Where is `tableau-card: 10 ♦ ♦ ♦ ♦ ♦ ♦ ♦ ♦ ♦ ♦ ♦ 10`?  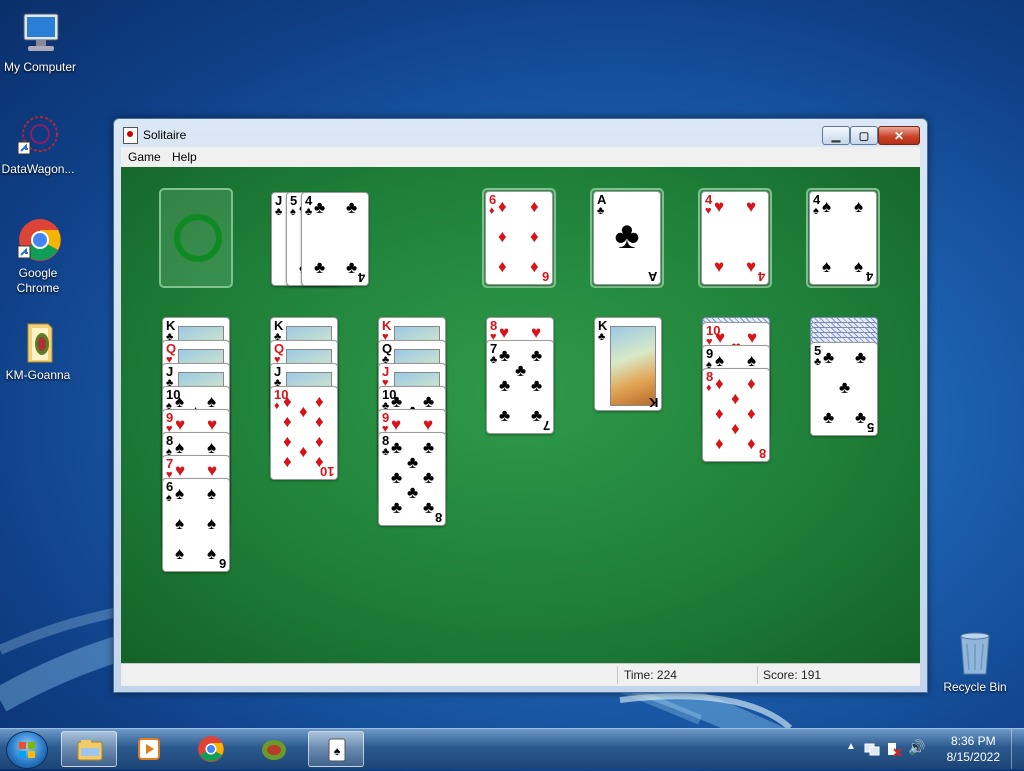 tableau-card: 10 ♦ ♦ ♦ ♦ ♦ ♦ ♦ ♦ ♦ ♦ ♦ 10 is located at coordinates (304, 433).